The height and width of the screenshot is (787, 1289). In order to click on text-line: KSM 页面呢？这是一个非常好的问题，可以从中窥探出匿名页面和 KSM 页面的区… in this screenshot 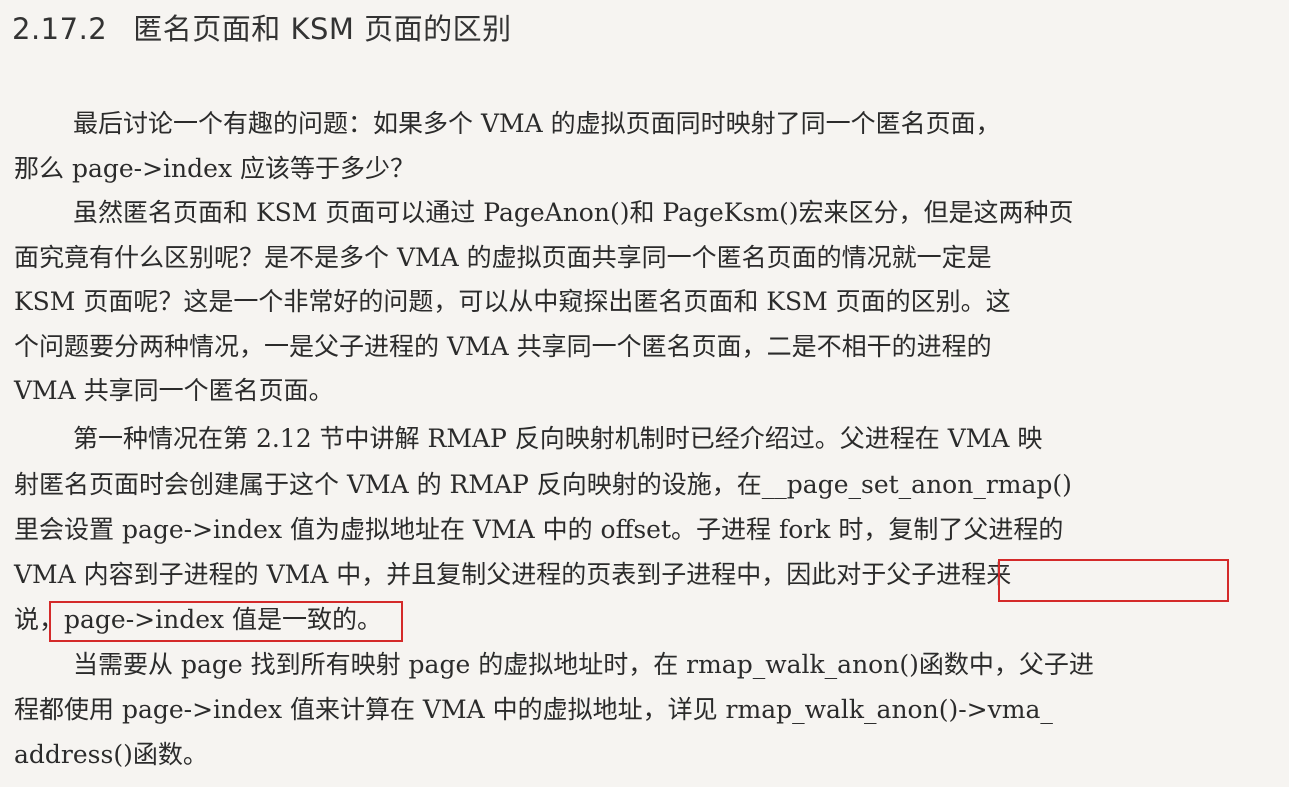, I will do `click(512, 301)`.